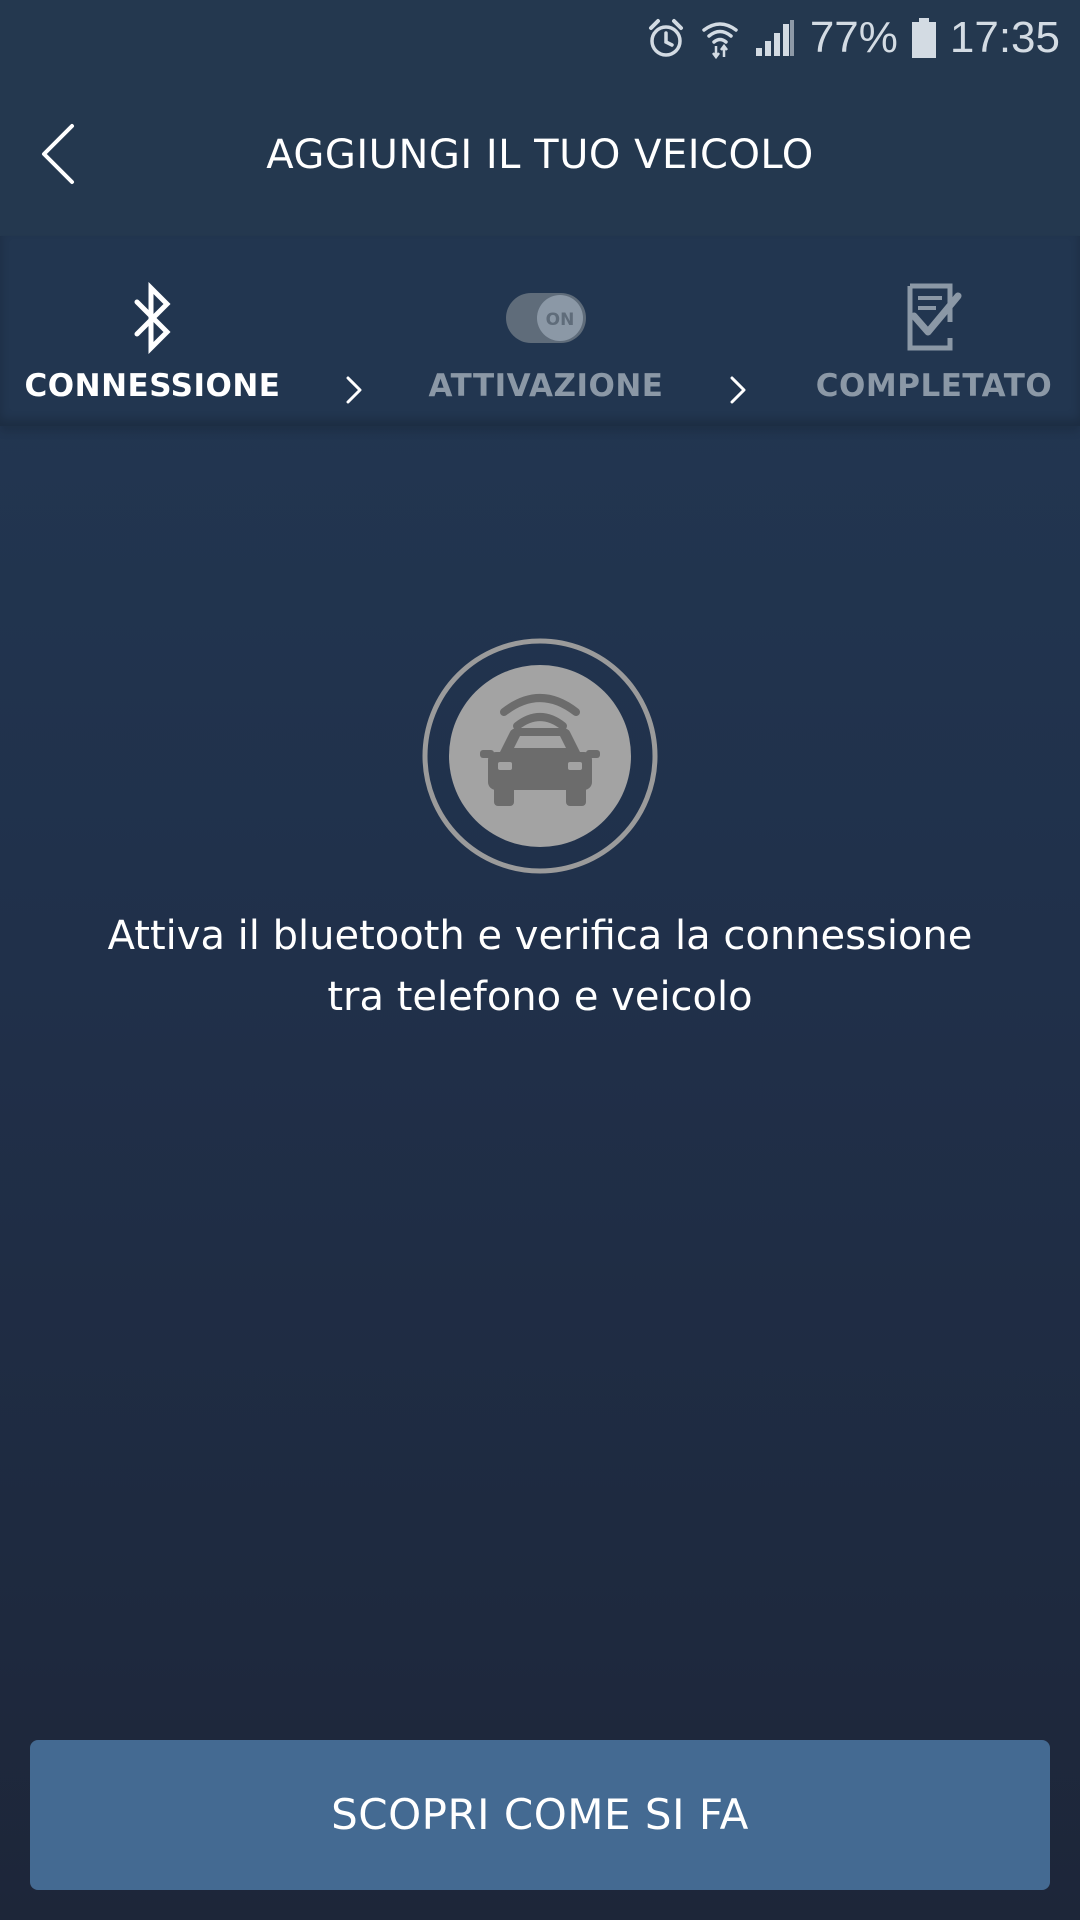 The image size is (1080, 1920). I want to click on chevron-left-icon, so click(58, 154).